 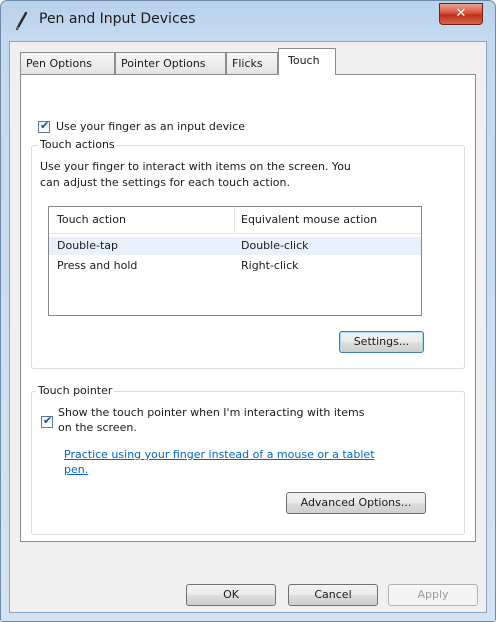 What do you see at coordinates (77, 144) in the screenshot?
I see `touch-actions-legend: Touch actions` at bounding box center [77, 144].